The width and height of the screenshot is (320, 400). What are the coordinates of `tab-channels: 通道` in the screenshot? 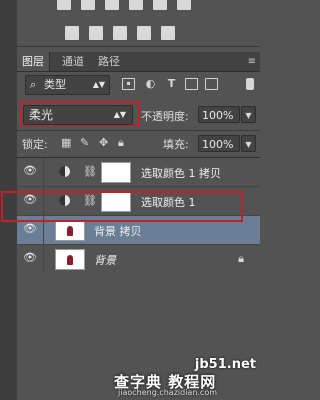 It's located at (73, 61).